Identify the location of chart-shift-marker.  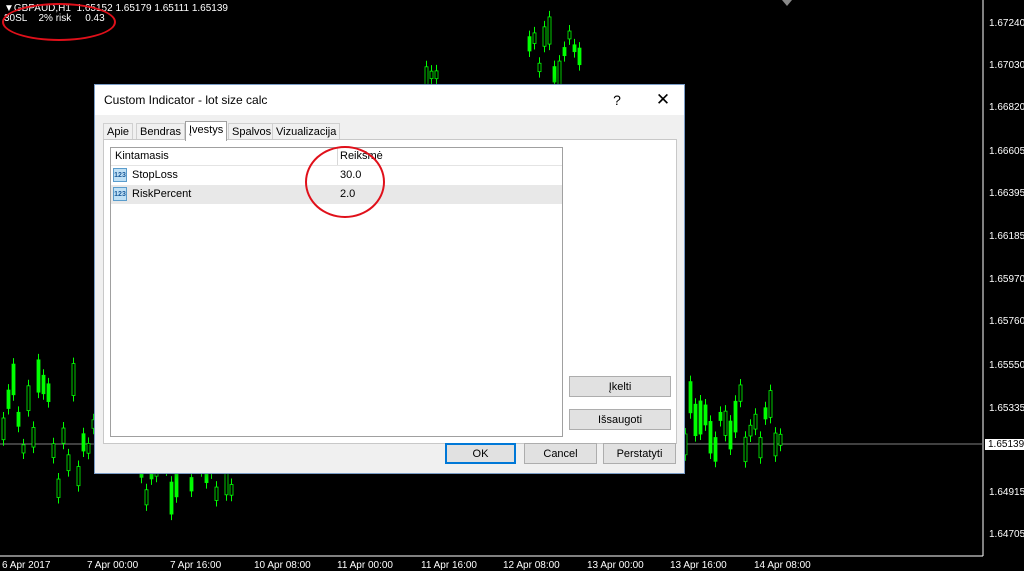
(787, 3).